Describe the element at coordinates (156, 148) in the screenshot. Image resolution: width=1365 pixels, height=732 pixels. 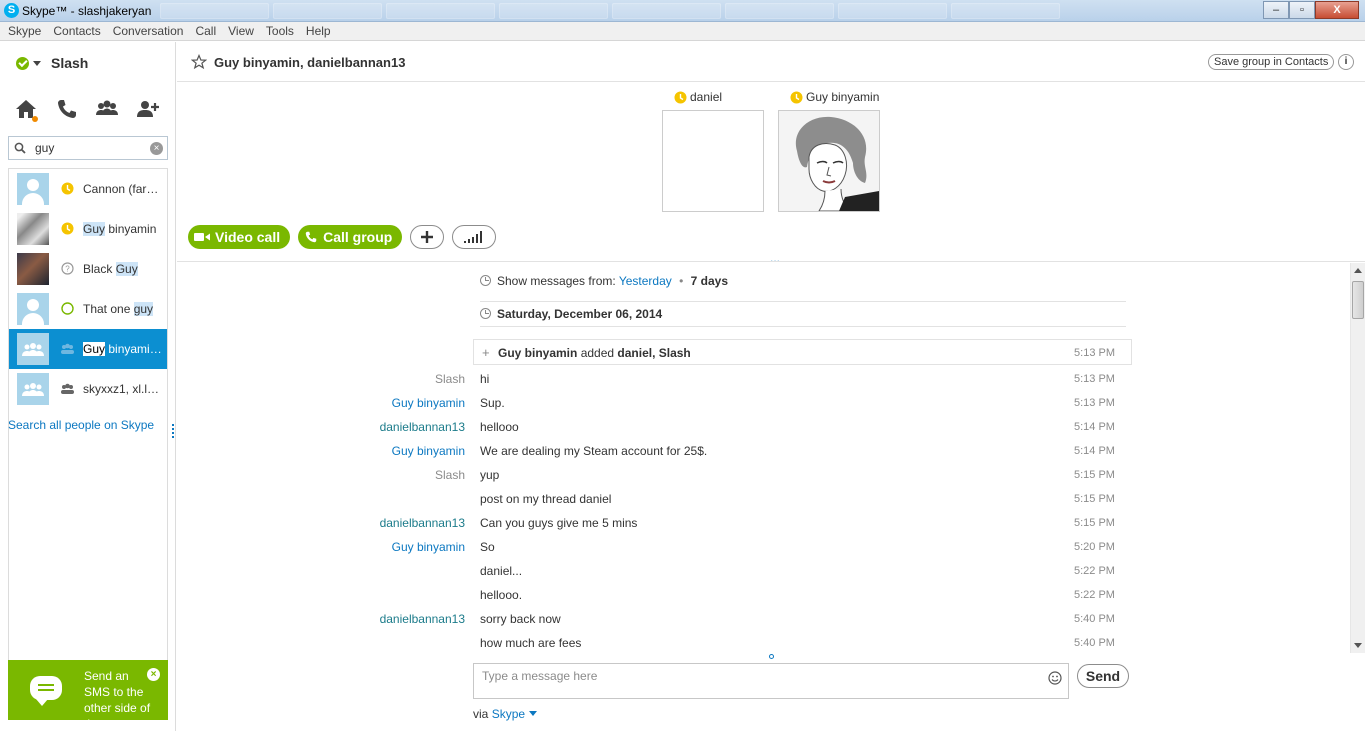
I see `clear-search-icon: ×` at that location.